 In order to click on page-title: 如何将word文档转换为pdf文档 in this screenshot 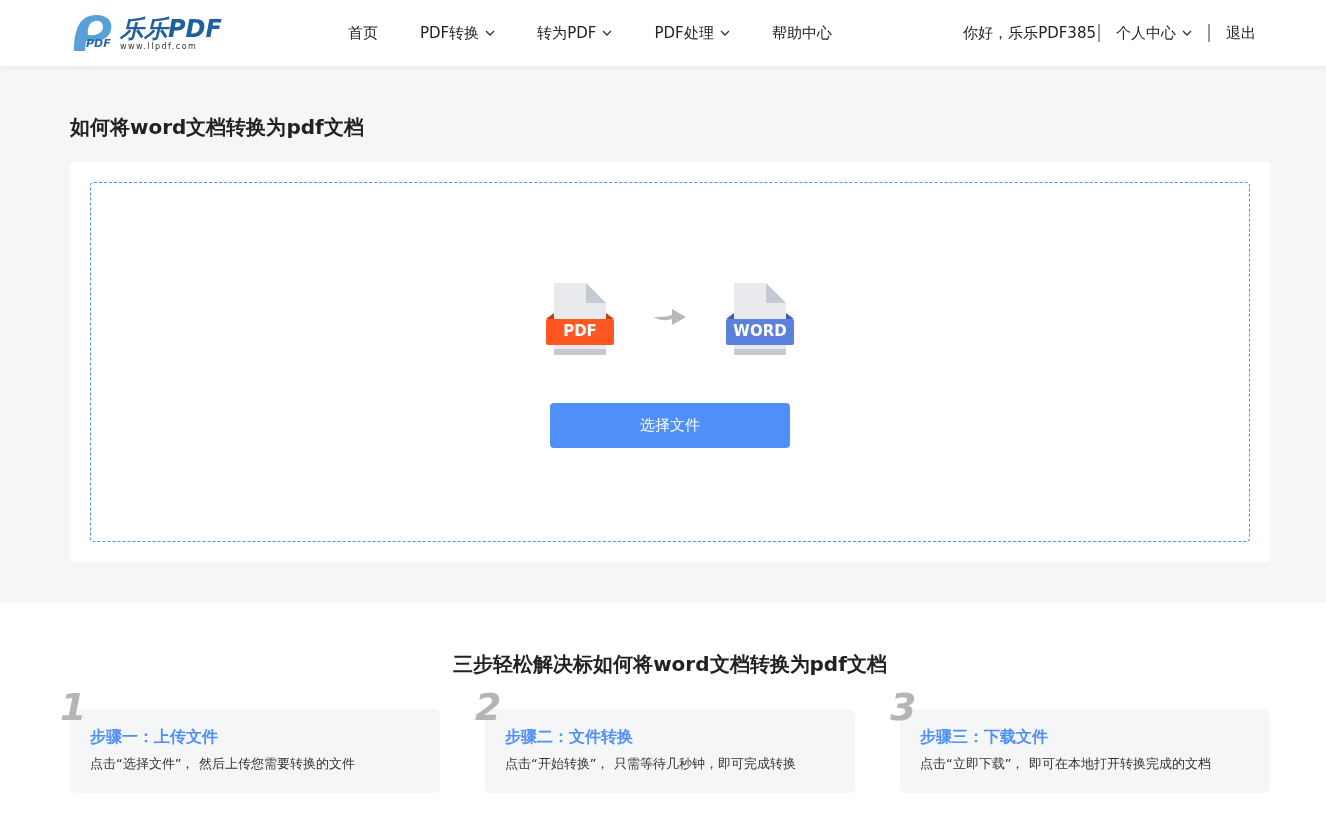, I will do `click(217, 127)`.